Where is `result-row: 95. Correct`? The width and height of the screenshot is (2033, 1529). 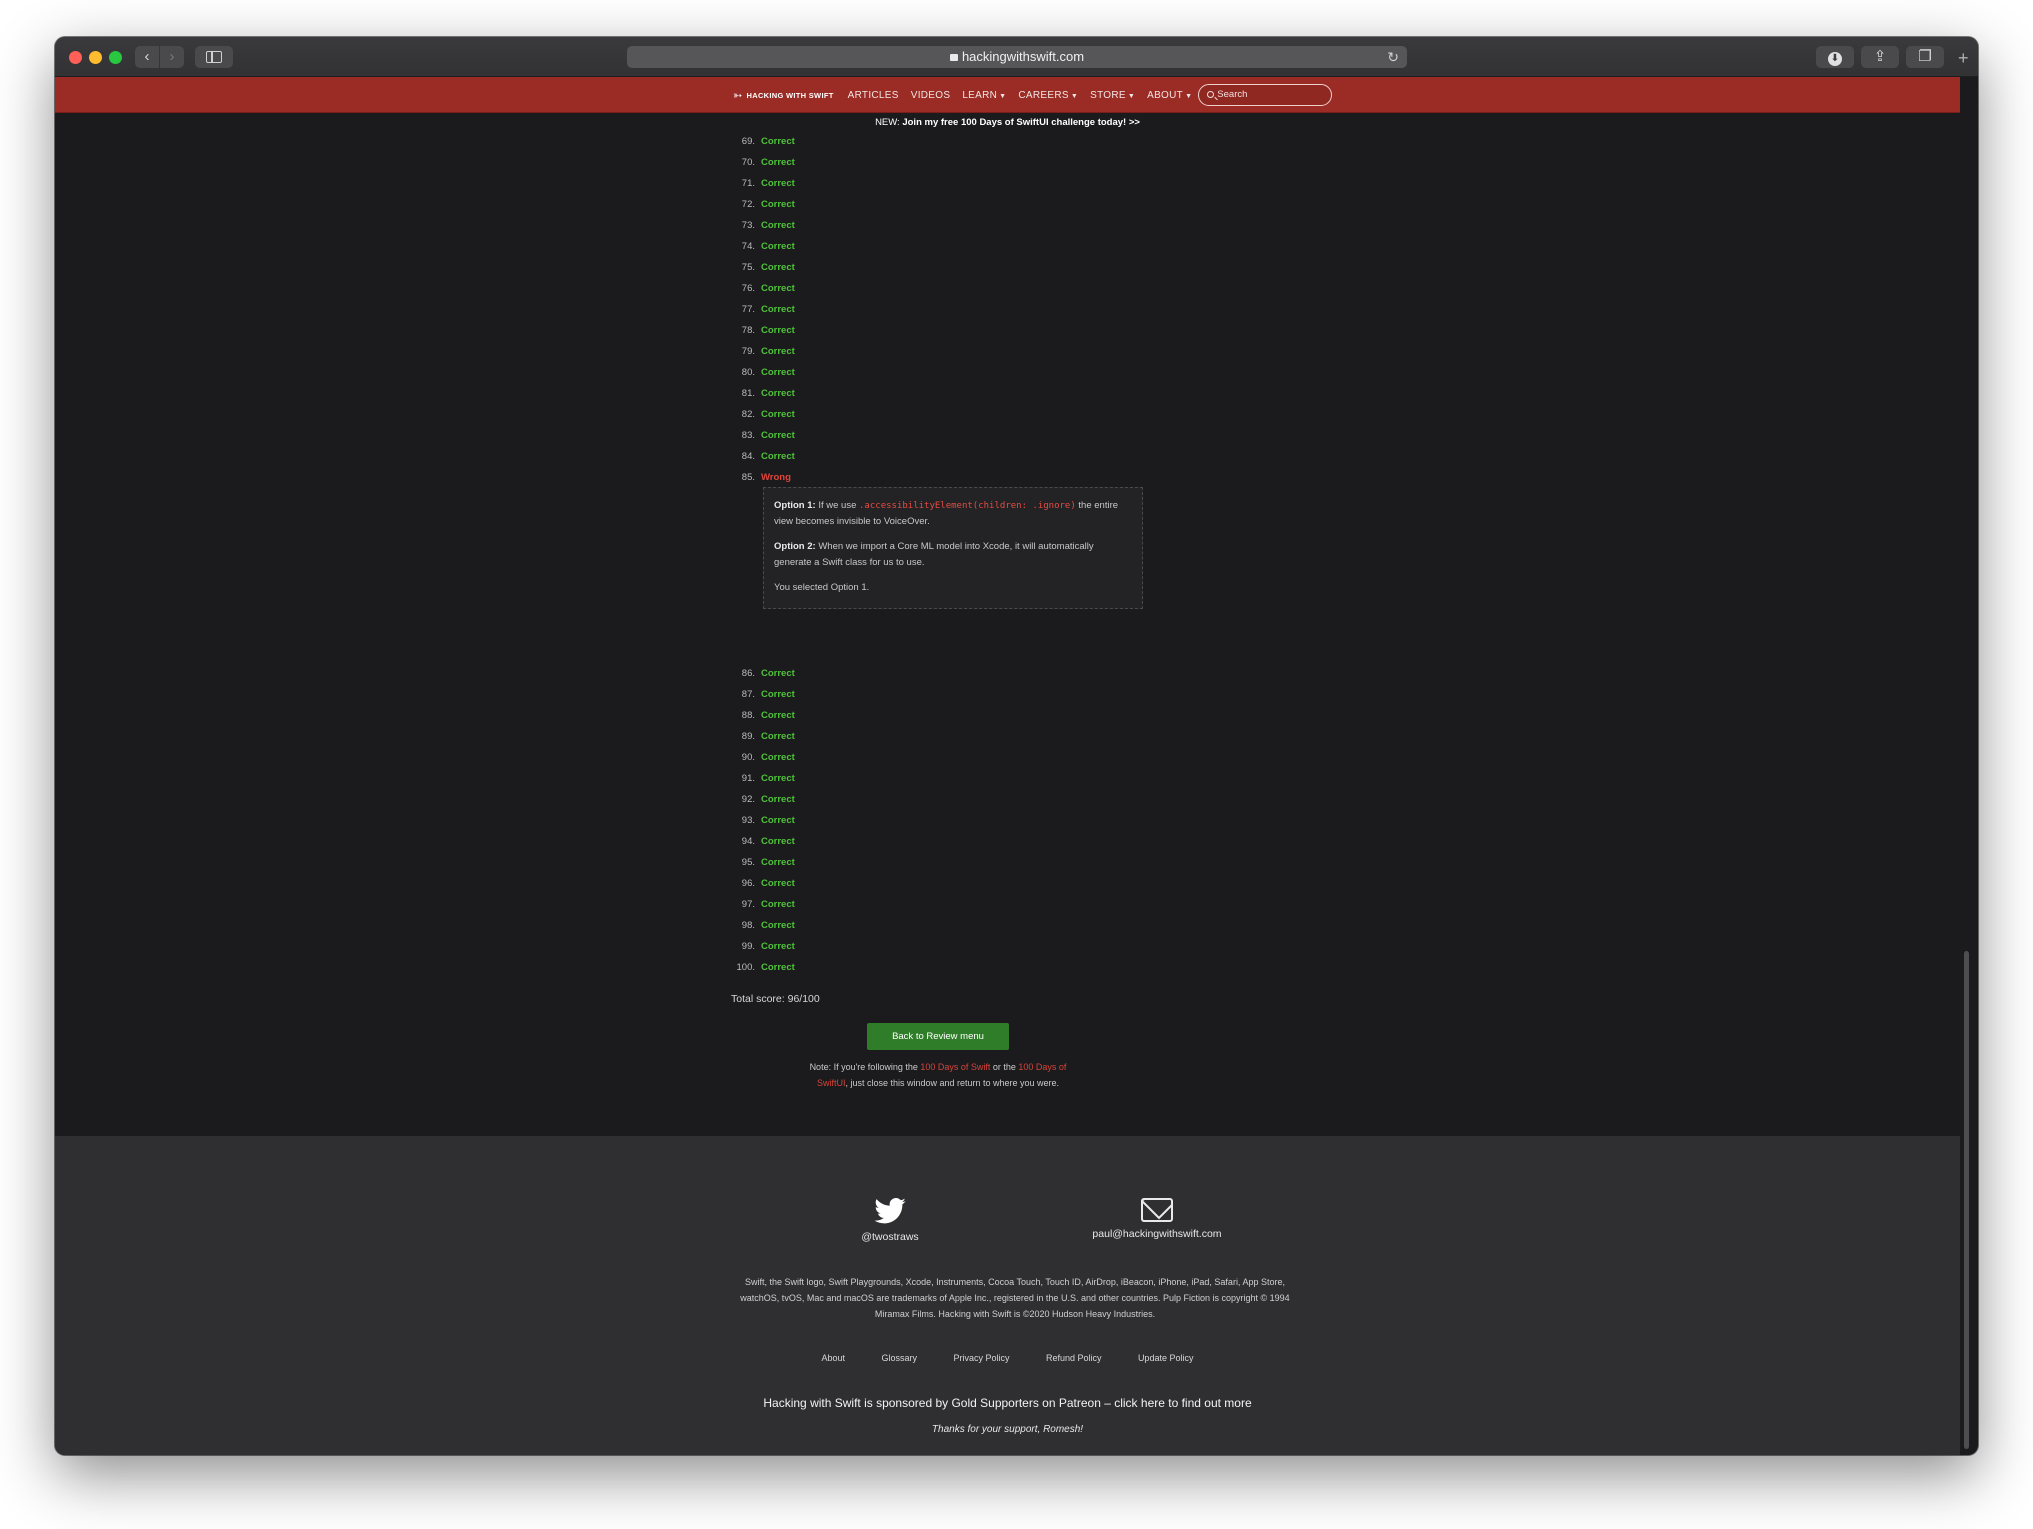
result-row: 95. Correct is located at coordinates (761, 862).